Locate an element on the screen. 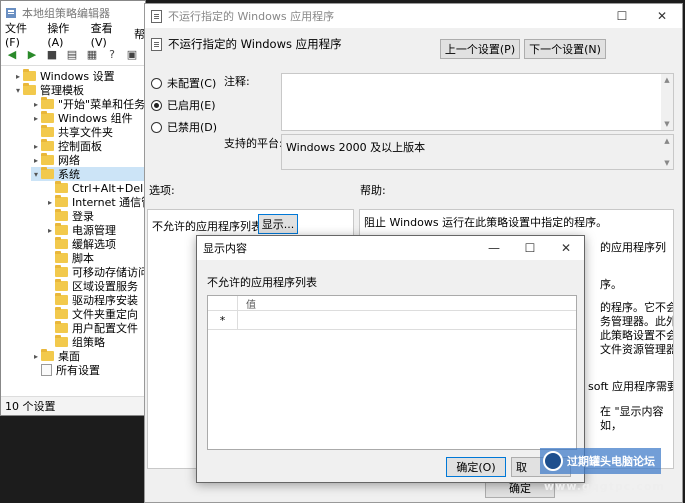 This screenshot has width=685, height=503. tree-item-mitigation: 缓解选项 is located at coordinates (80, 244).